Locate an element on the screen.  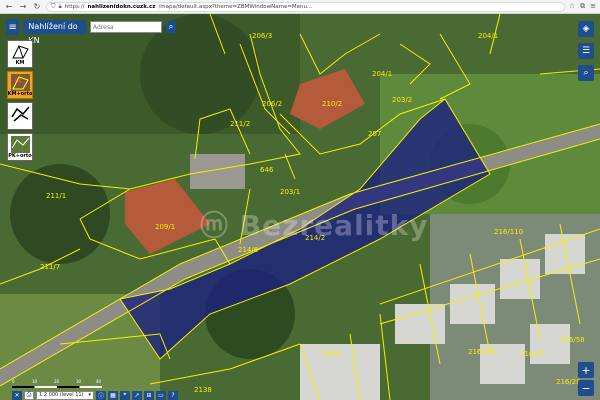
scale-tick: 40 is located at coordinates (99, 381).